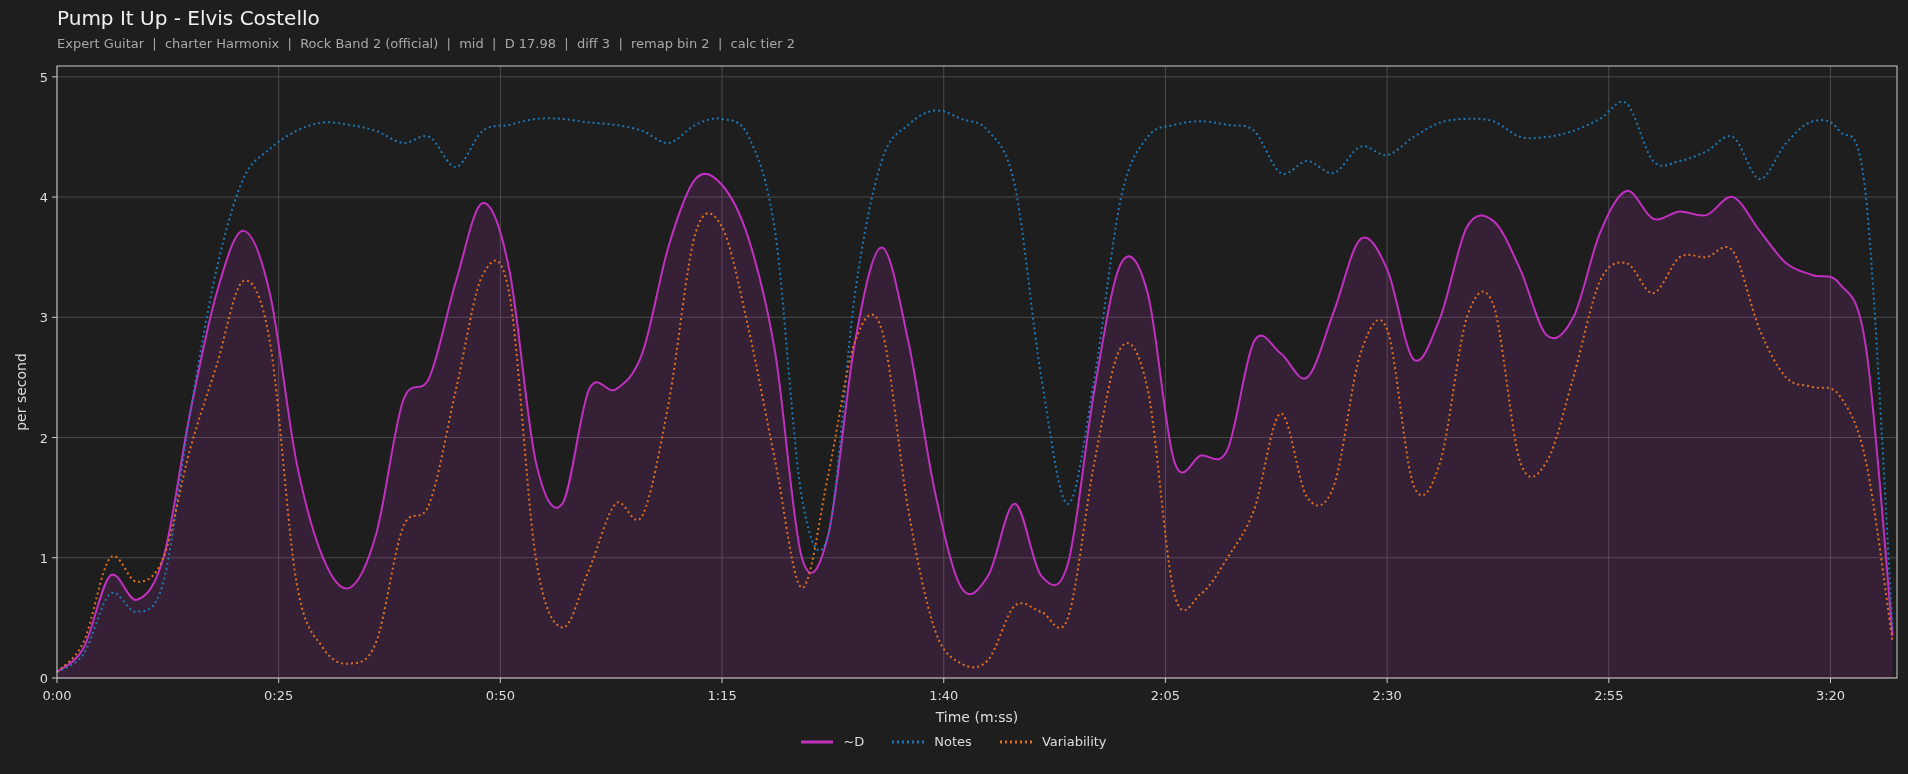  Describe the element at coordinates (279, 695) in the screenshot. I see `tick-label: 0:25` at that location.